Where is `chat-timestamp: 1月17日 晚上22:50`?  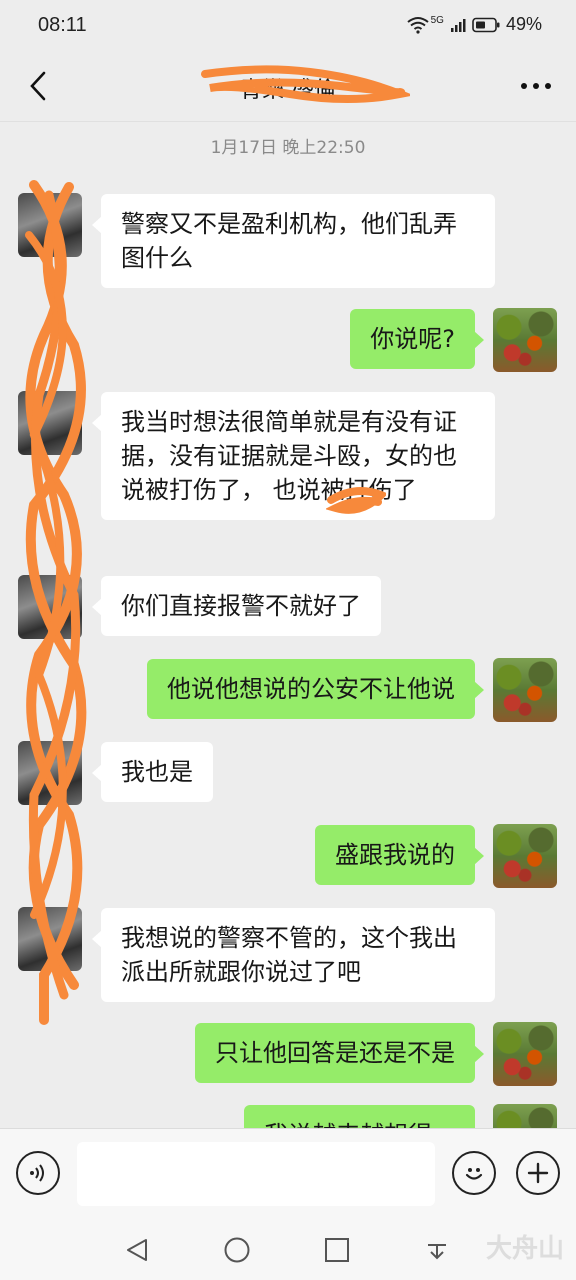
chat-timestamp: 1月17日 晚上22:50 is located at coordinates (288, 148).